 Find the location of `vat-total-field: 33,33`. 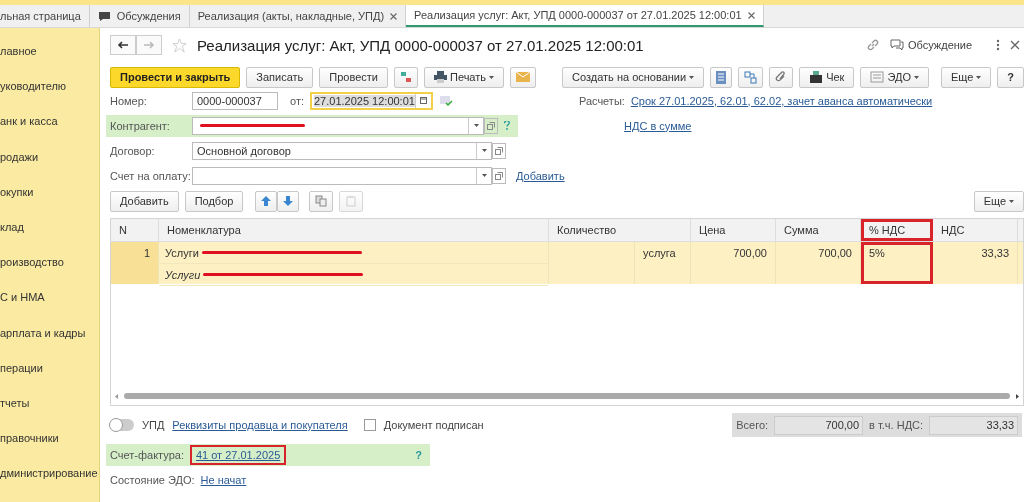

vat-total-field: 33,33 is located at coordinates (974, 425).